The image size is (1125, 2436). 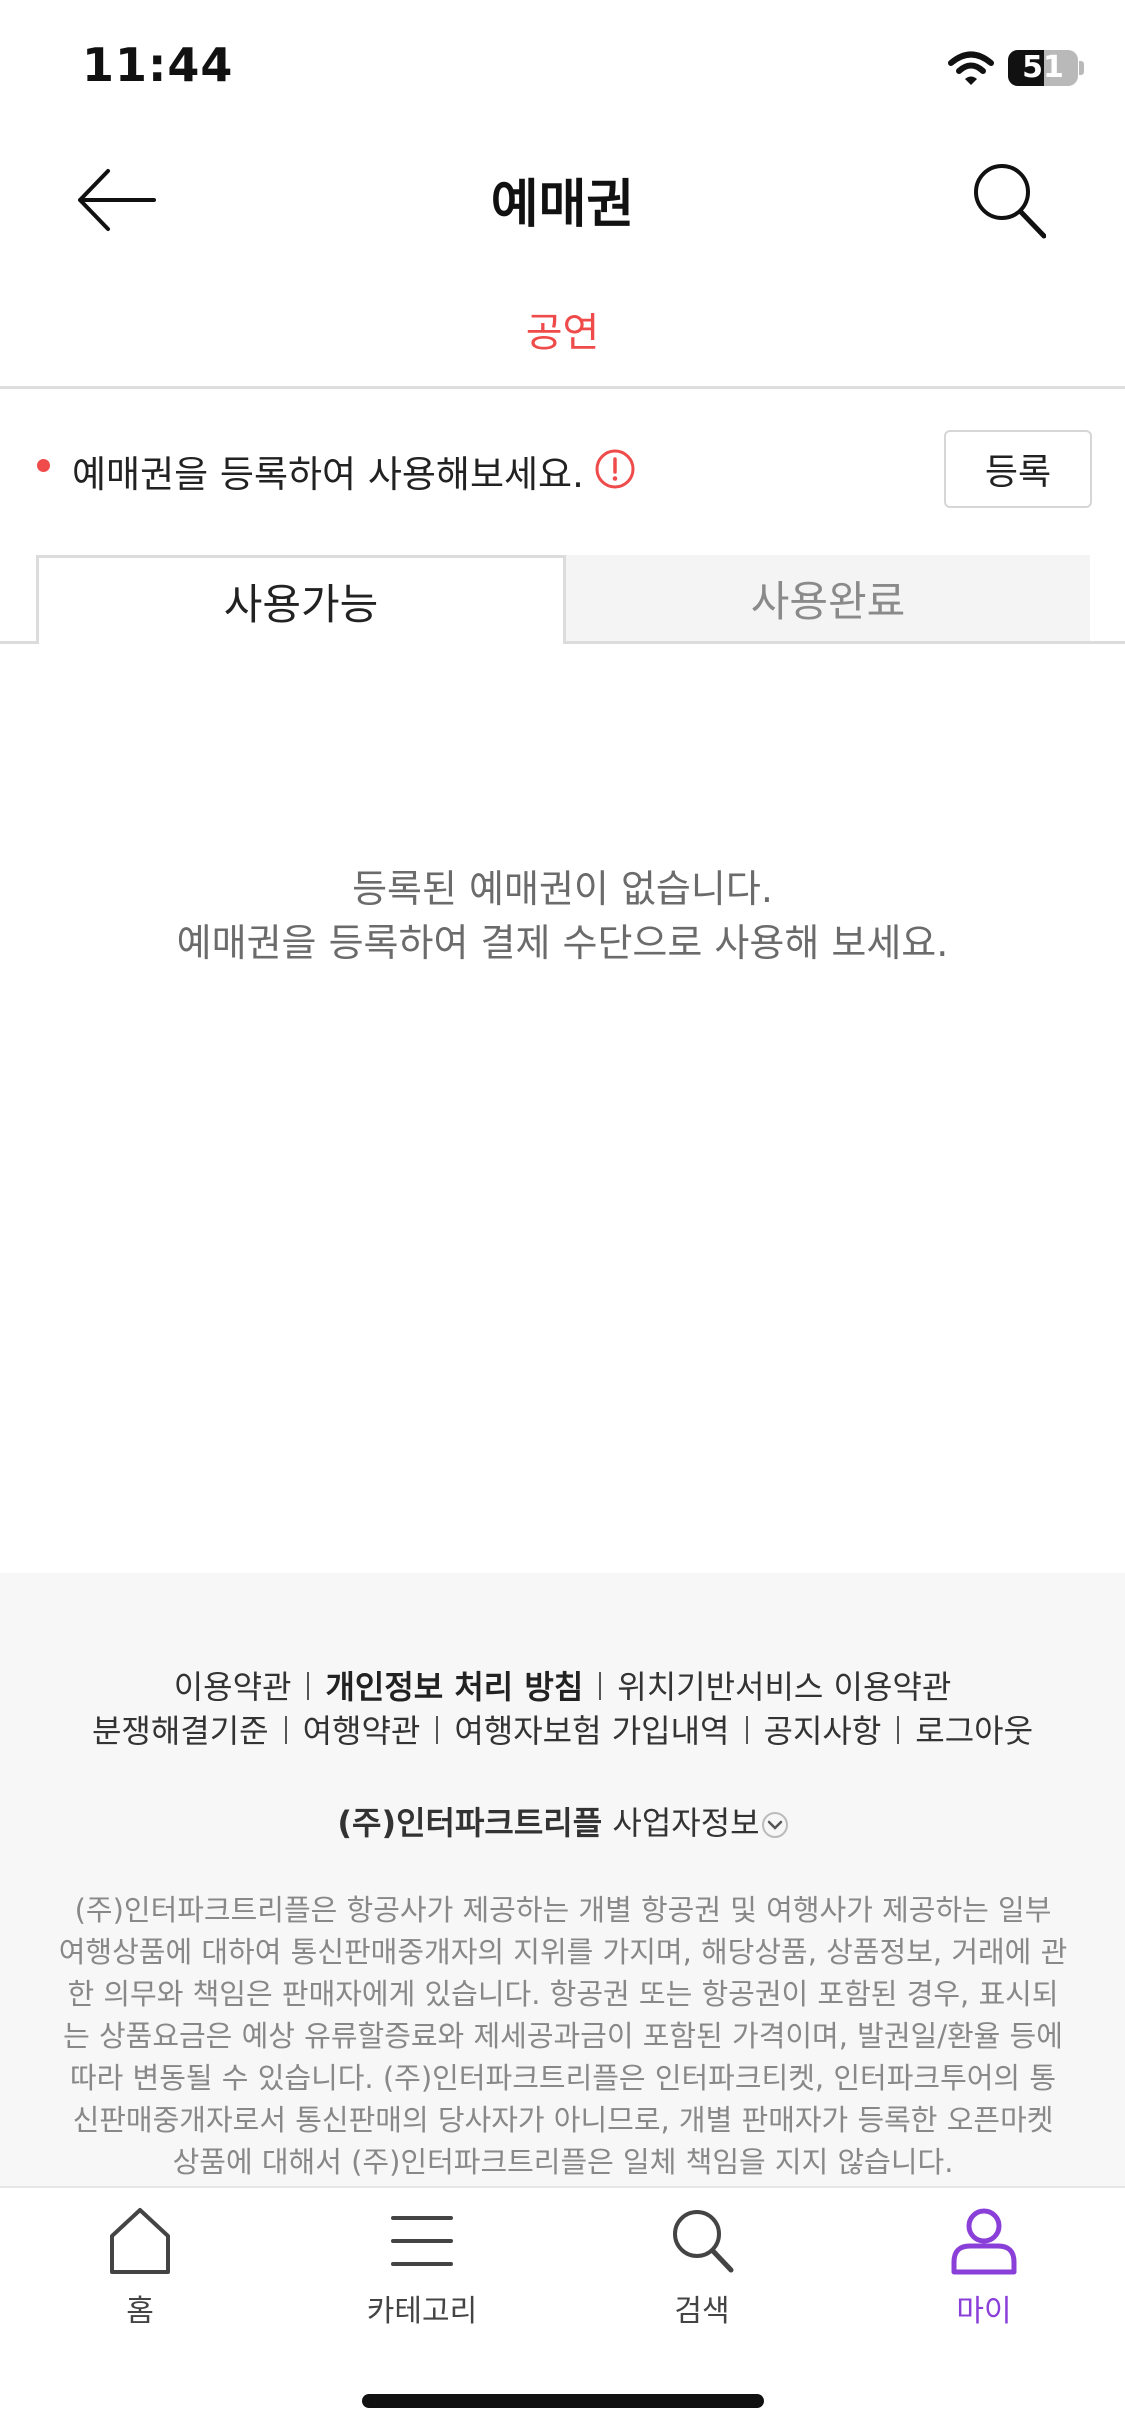 What do you see at coordinates (562, 943) in the screenshot?
I see `empty-state-description: 예매권을 등록하여 결제 수단으로 사용해 보세요.` at bounding box center [562, 943].